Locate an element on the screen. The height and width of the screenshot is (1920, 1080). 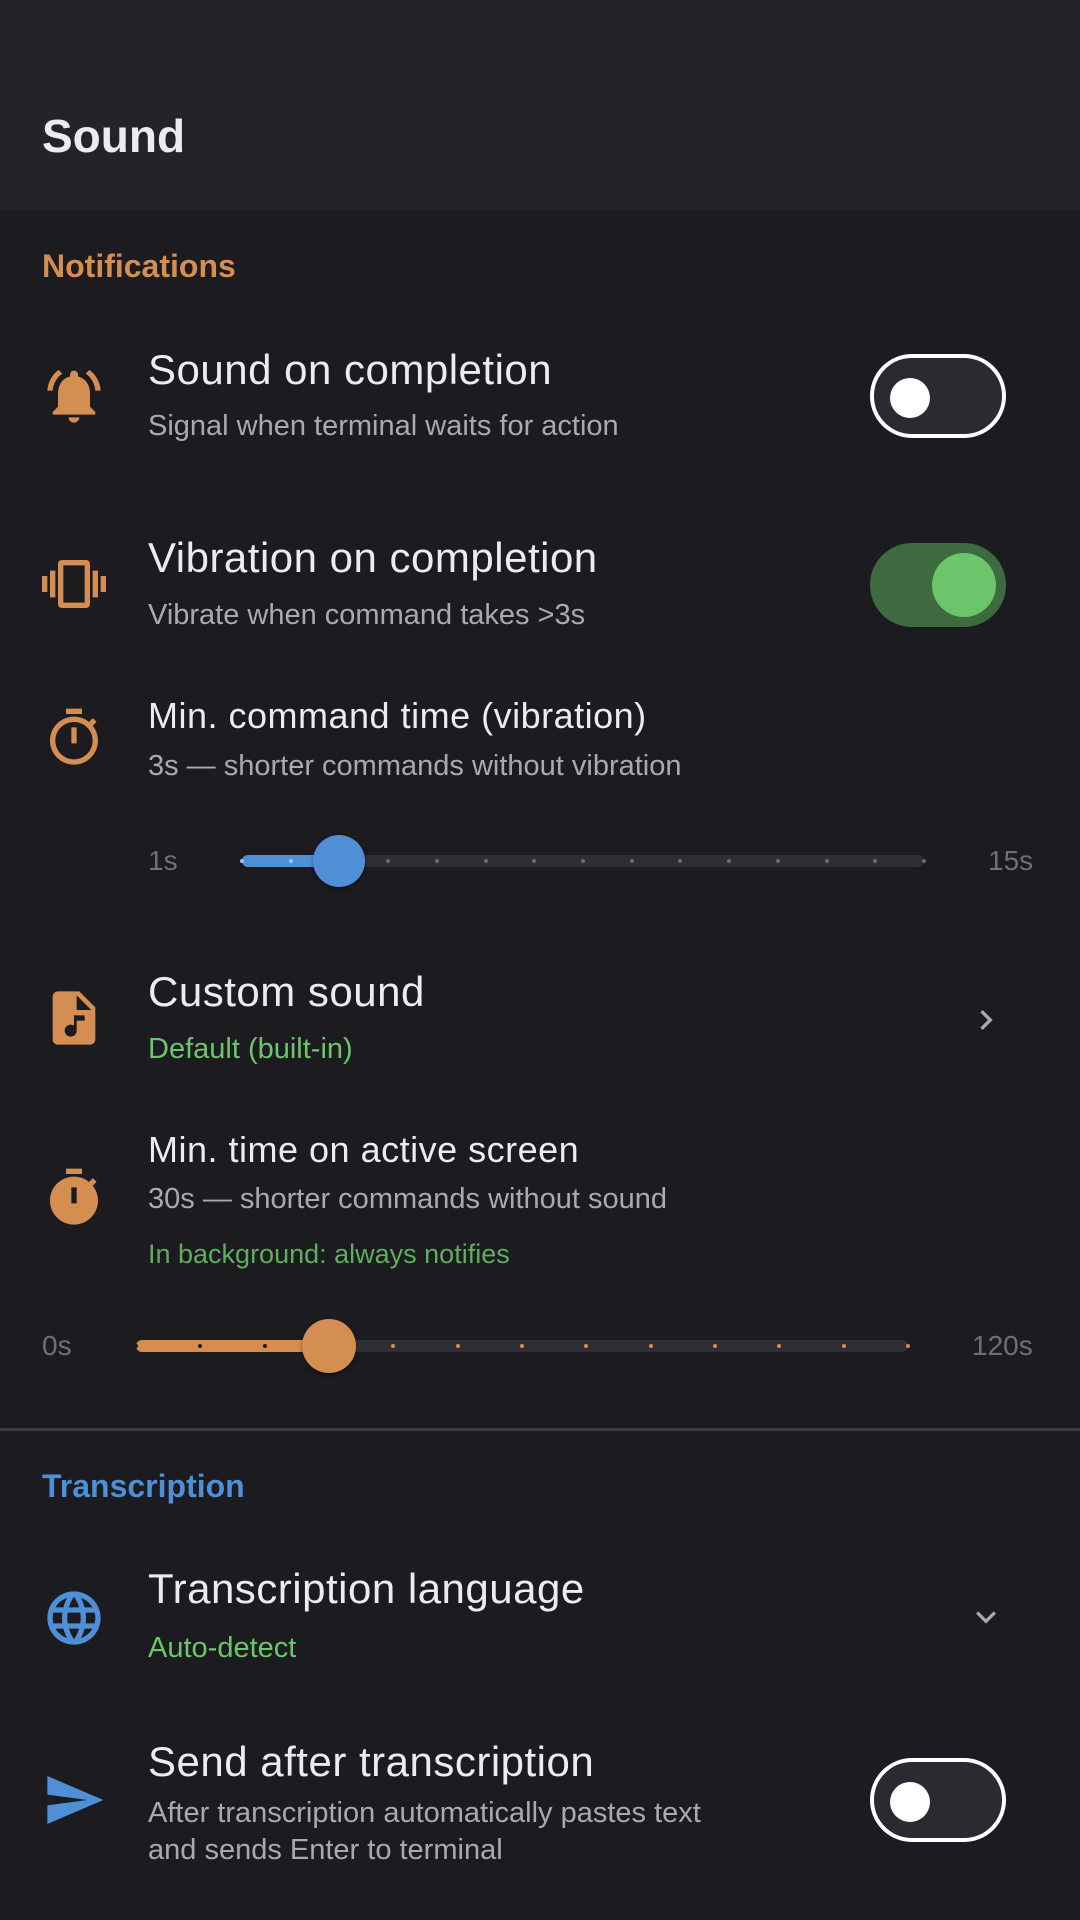
min-command-time-title: Min. command time (vibration) is located at coordinates (397, 715).